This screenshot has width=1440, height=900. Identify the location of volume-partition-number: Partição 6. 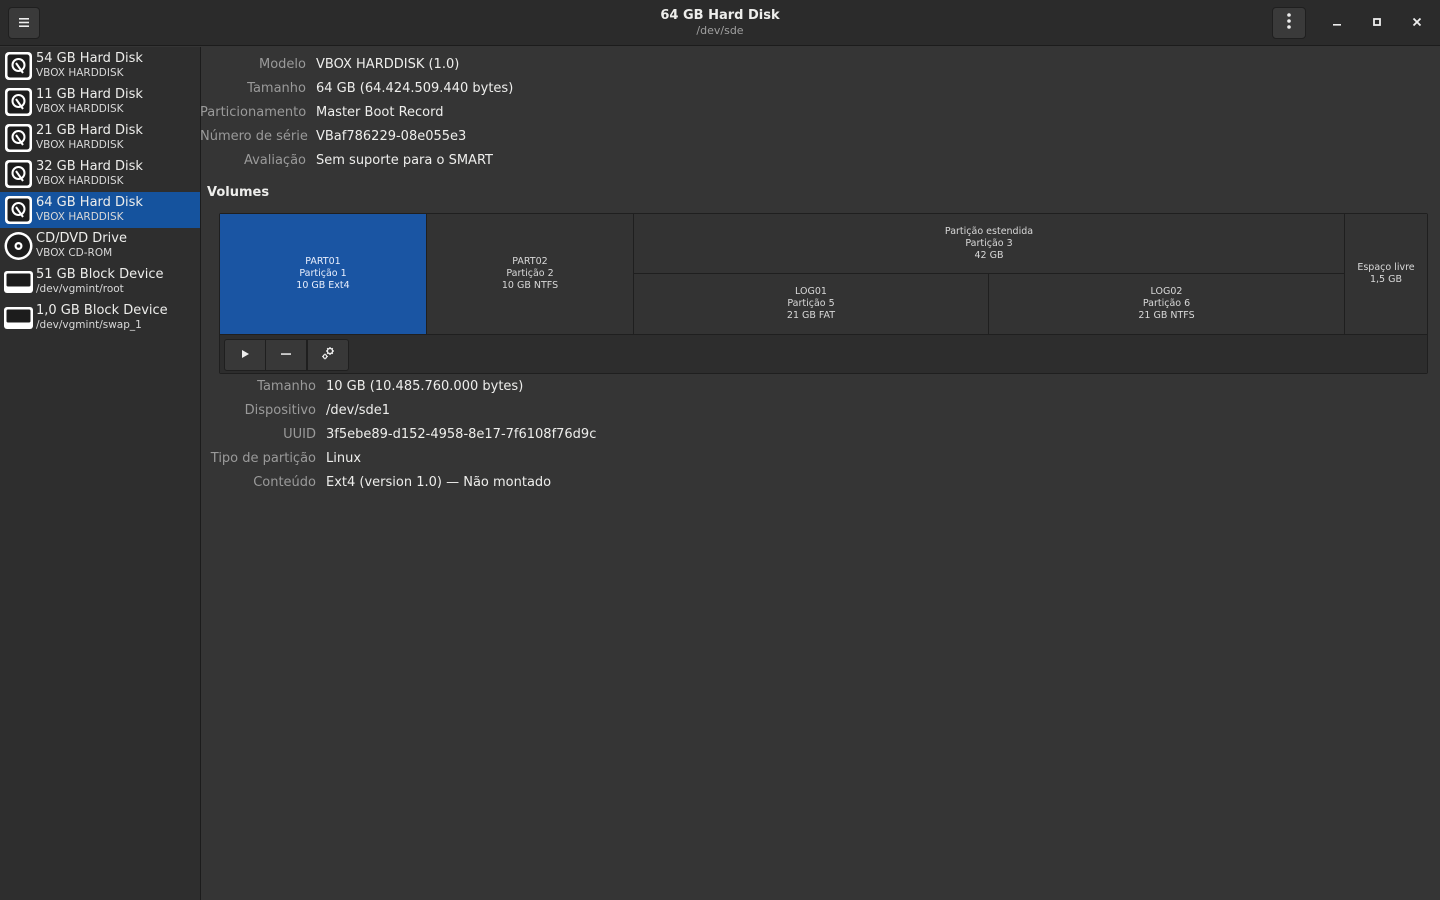
(1166, 303).